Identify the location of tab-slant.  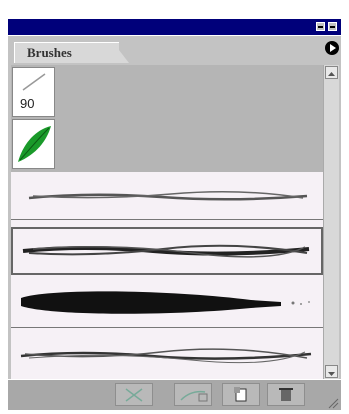
(118, 53).